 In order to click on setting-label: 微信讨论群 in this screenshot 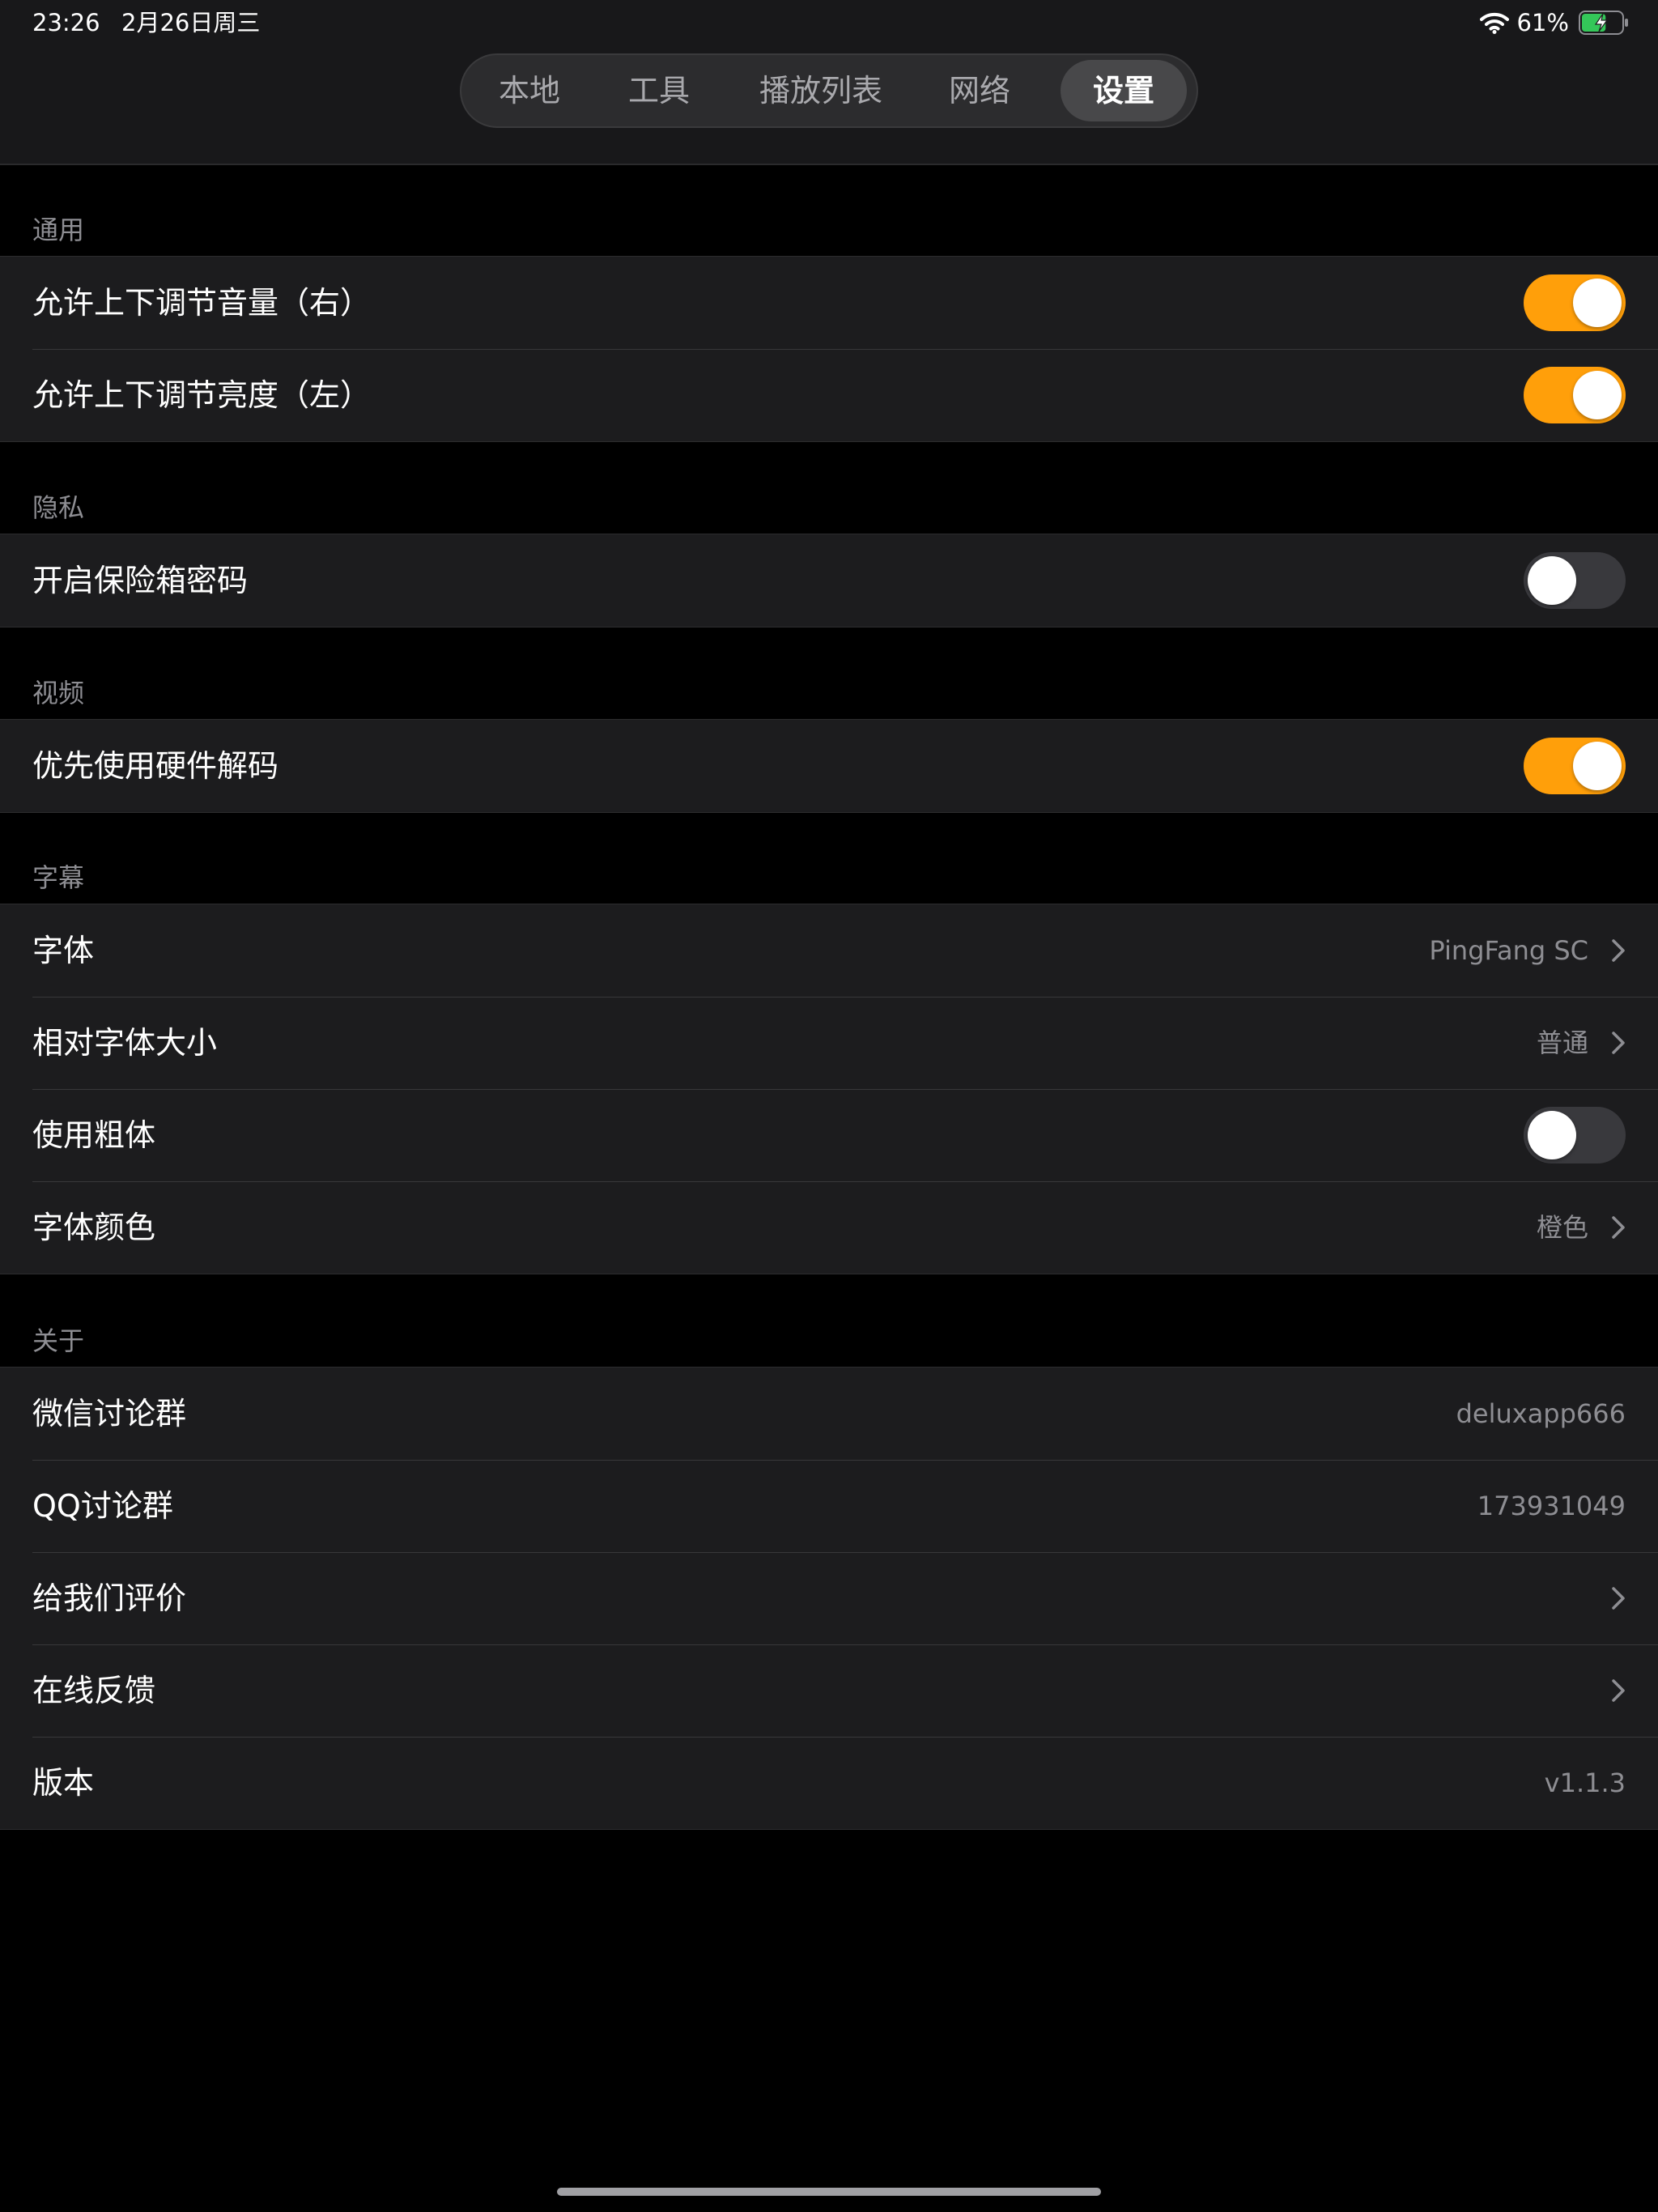, I will do `click(109, 1414)`.